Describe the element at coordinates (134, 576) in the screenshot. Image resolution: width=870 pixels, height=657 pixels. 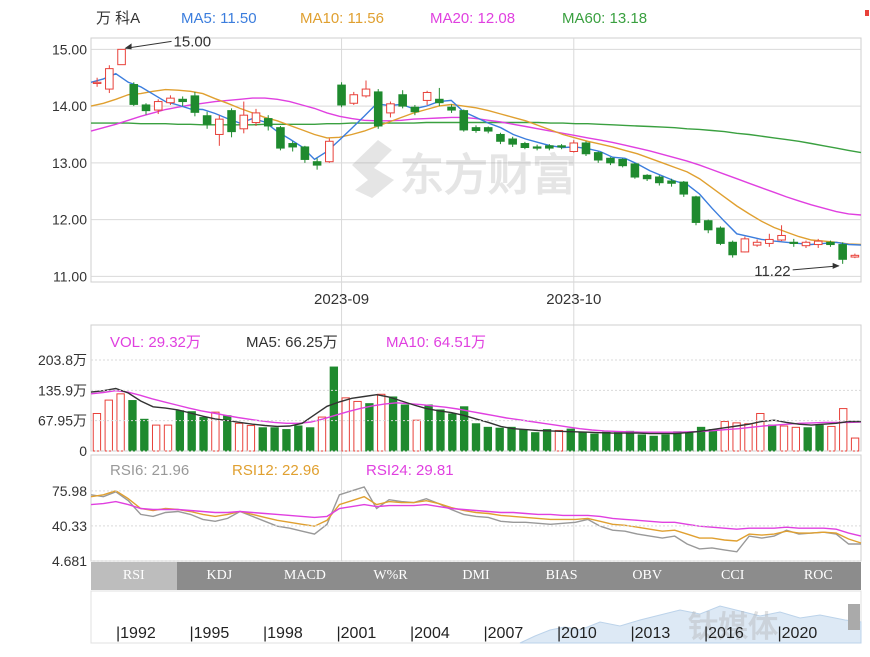
I see `tab-rsi: RSI` at that location.